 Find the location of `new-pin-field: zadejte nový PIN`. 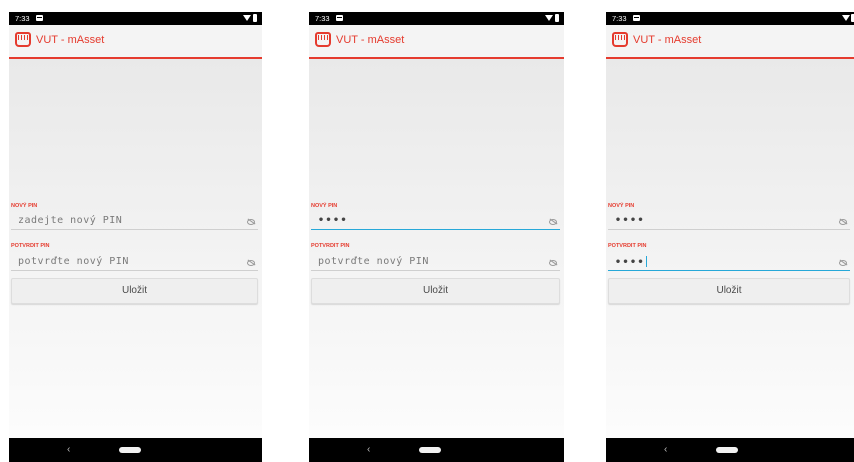

new-pin-field: zadejte nový PIN is located at coordinates (134, 221).